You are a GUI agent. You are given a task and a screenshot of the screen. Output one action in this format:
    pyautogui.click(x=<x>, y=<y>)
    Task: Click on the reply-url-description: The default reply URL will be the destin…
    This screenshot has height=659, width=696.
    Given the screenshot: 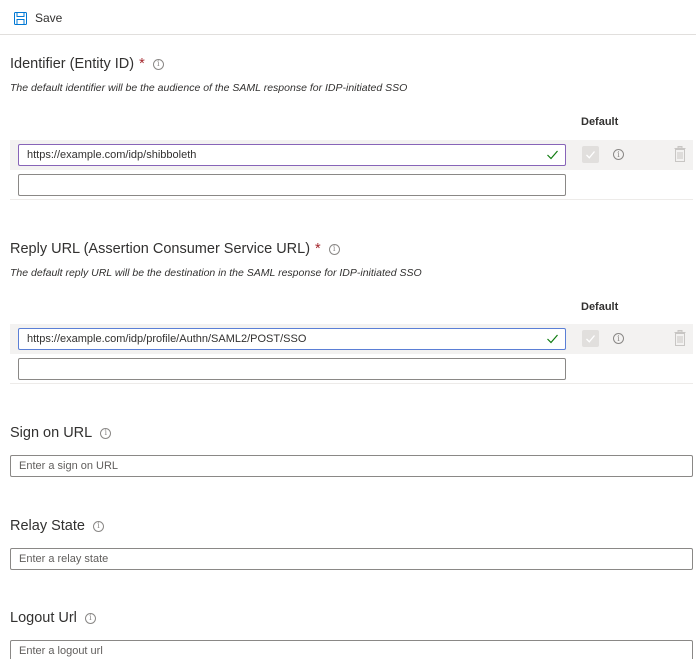 What is the action you would take?
    pyautogui.click(x=216, y=273)
    